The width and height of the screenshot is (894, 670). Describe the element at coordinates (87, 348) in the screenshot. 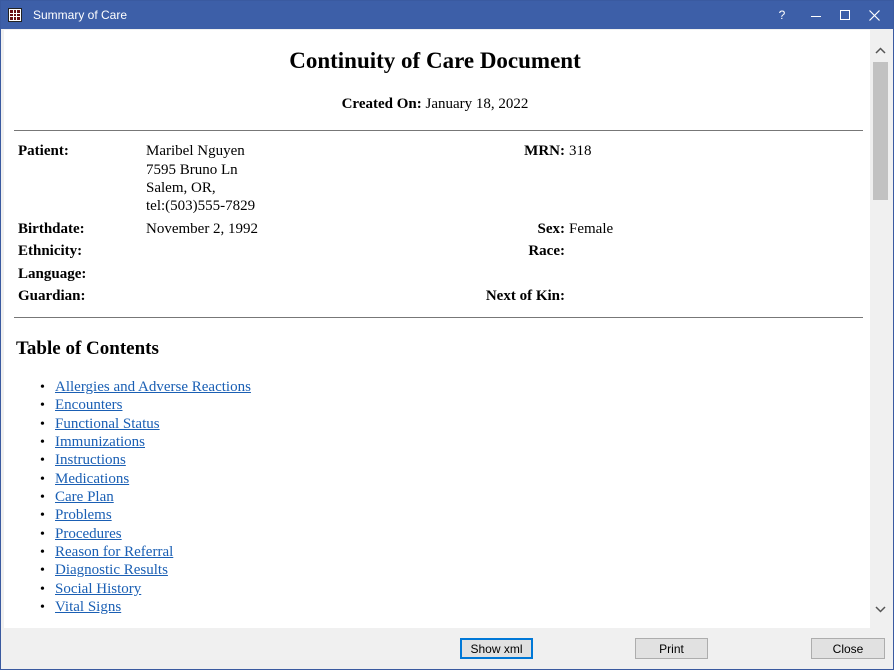

I see `toc-title: Table of Contents` at that location.